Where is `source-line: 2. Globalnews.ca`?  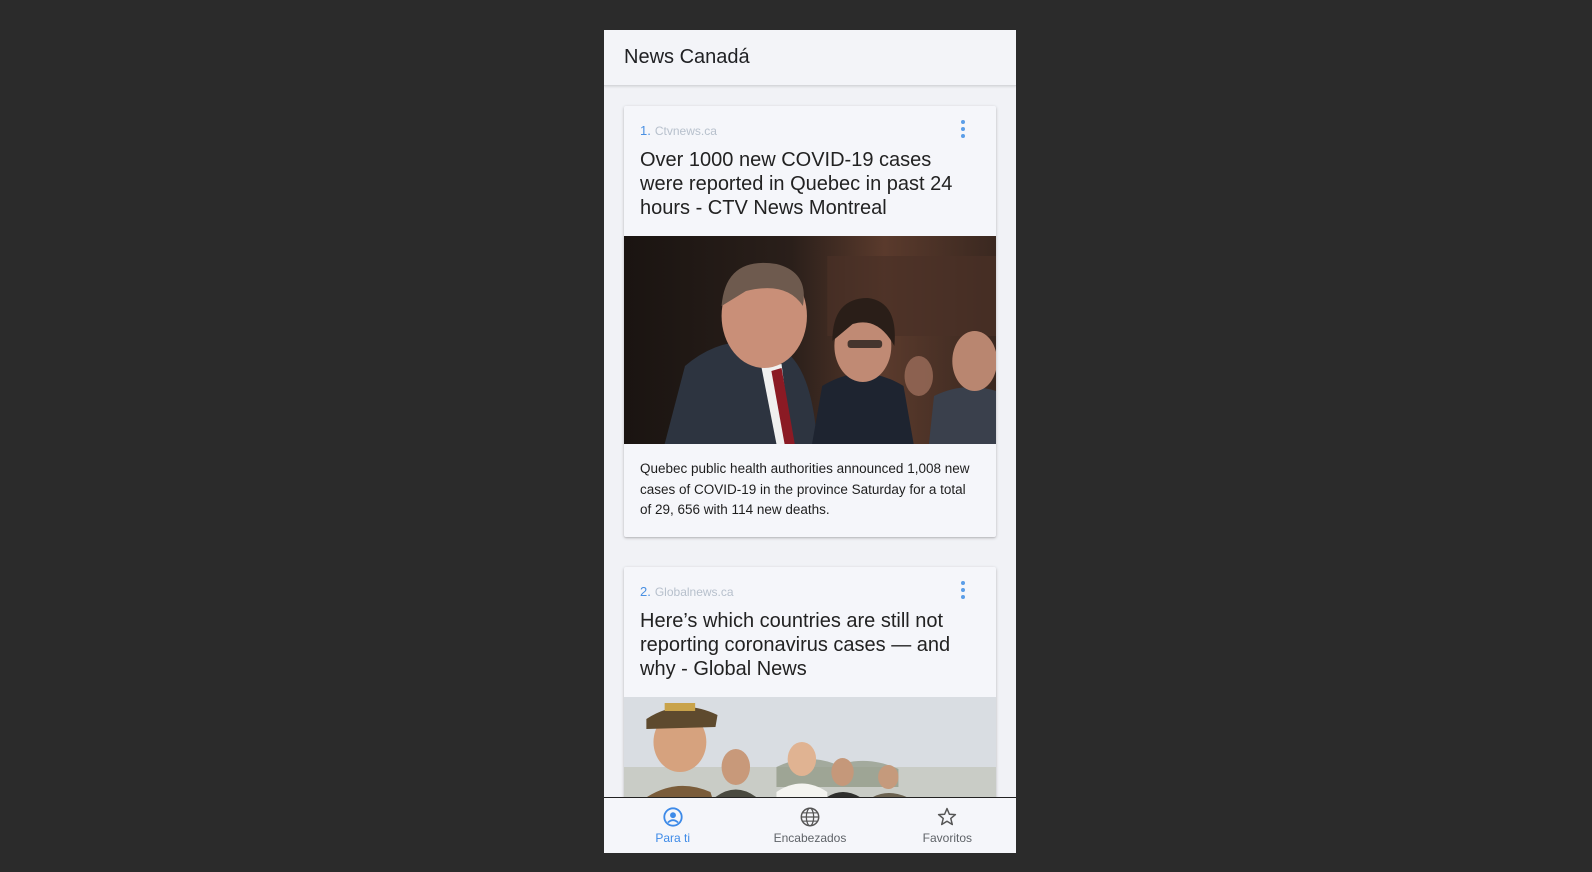
source-line: 2. Globalnews.ca is located at coordinates (810, 591).